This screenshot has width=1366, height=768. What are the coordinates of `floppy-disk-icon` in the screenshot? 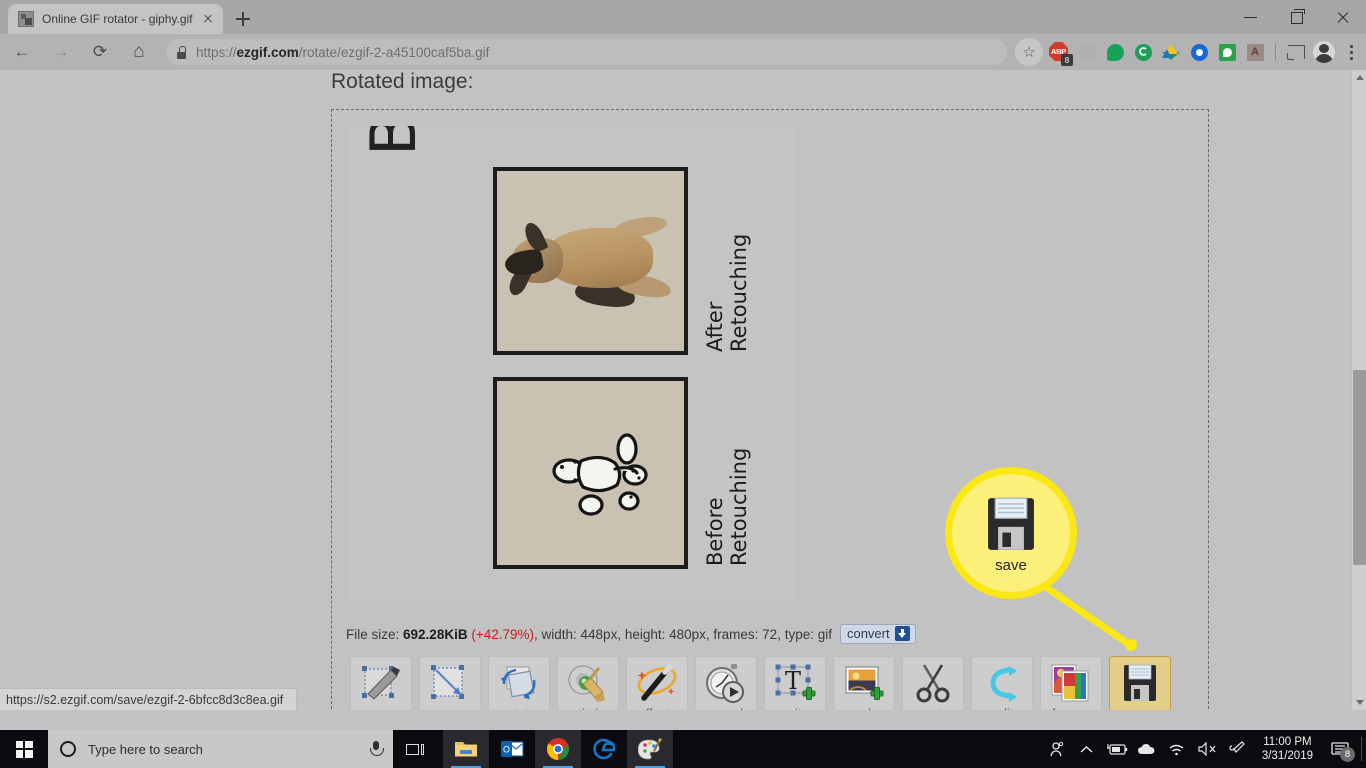 It's located at (1011, 523).